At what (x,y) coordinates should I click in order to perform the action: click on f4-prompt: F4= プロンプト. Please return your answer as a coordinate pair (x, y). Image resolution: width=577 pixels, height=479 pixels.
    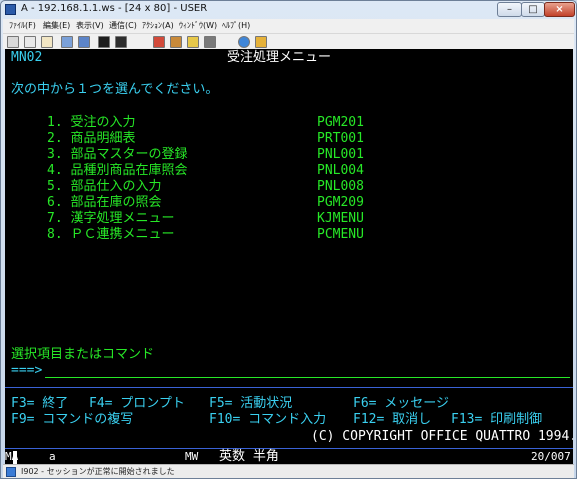
    Looking at the image, I should click on (137, 403).